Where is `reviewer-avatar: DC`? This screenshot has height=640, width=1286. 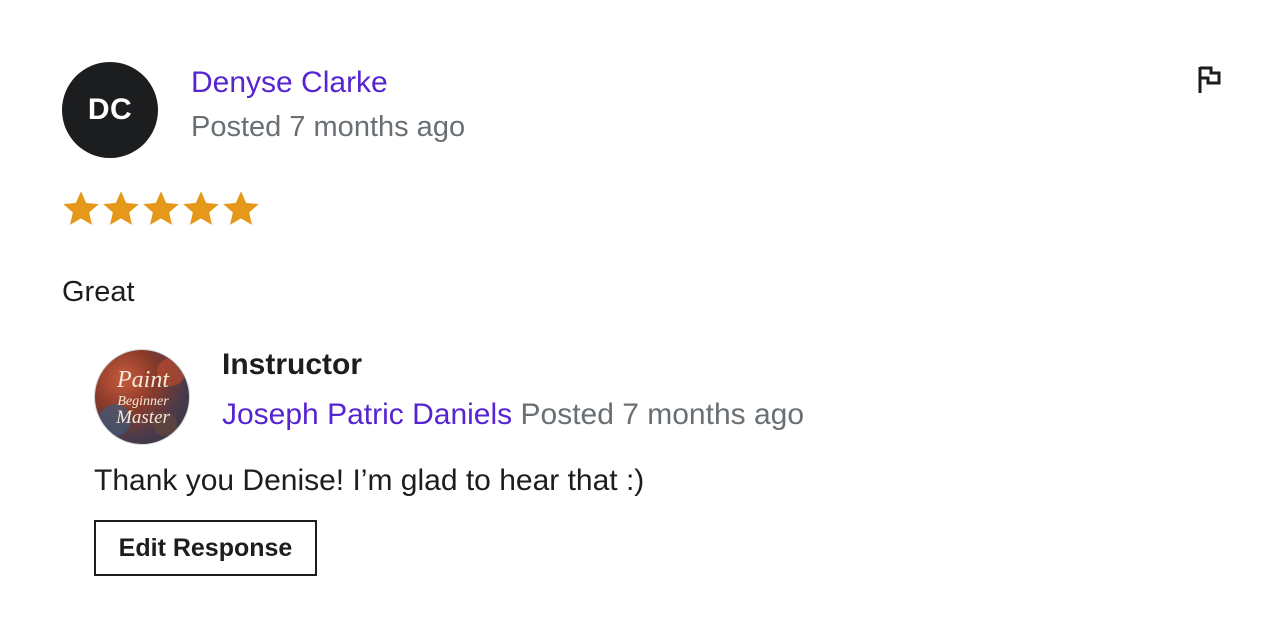
reviewer-avatar: DC is located at coordinates (110, 110).